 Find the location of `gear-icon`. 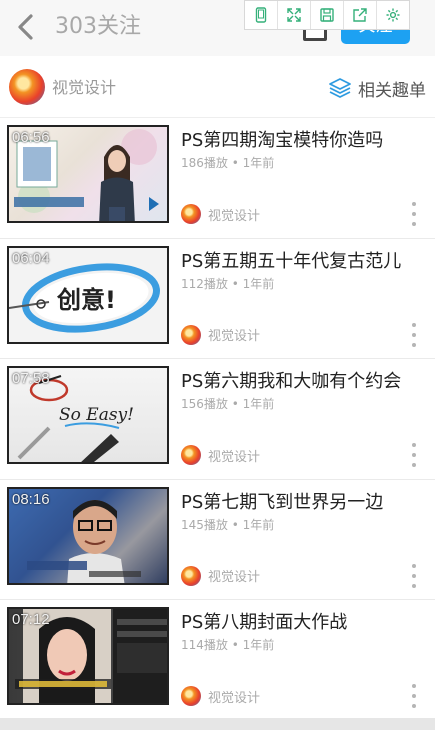

gear-icon is located at coordinates (393, 15).